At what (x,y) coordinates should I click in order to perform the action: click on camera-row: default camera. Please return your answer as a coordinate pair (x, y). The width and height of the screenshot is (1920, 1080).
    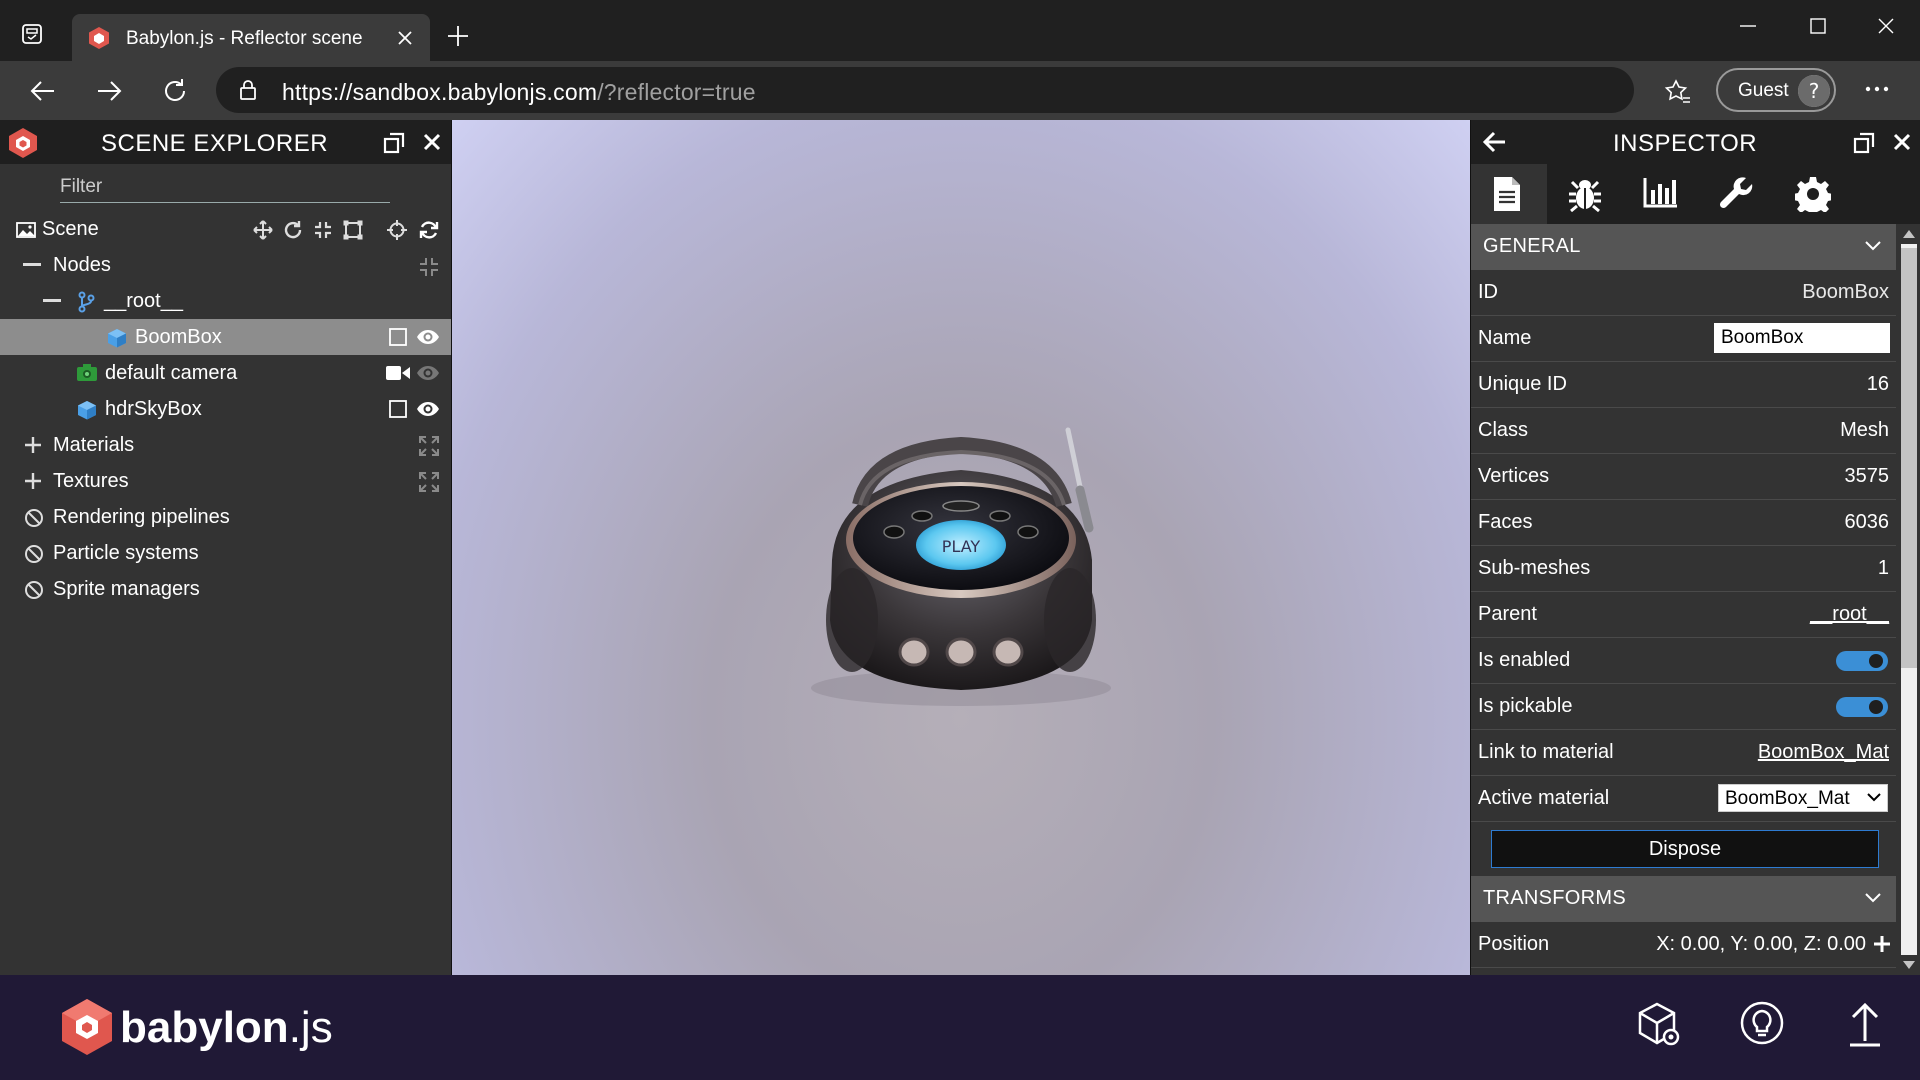
    Looking at the image, I should click on (225, 373).